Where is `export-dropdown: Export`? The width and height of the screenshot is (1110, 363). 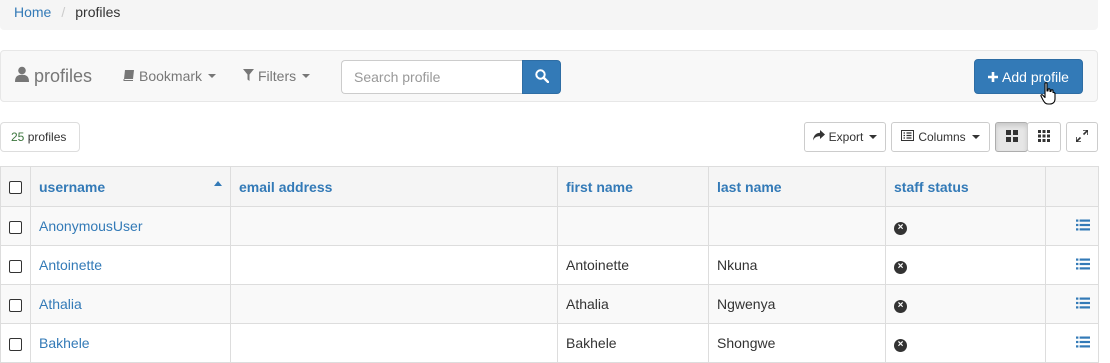
export-dropdown: Export is located at coordinates (845, 137).